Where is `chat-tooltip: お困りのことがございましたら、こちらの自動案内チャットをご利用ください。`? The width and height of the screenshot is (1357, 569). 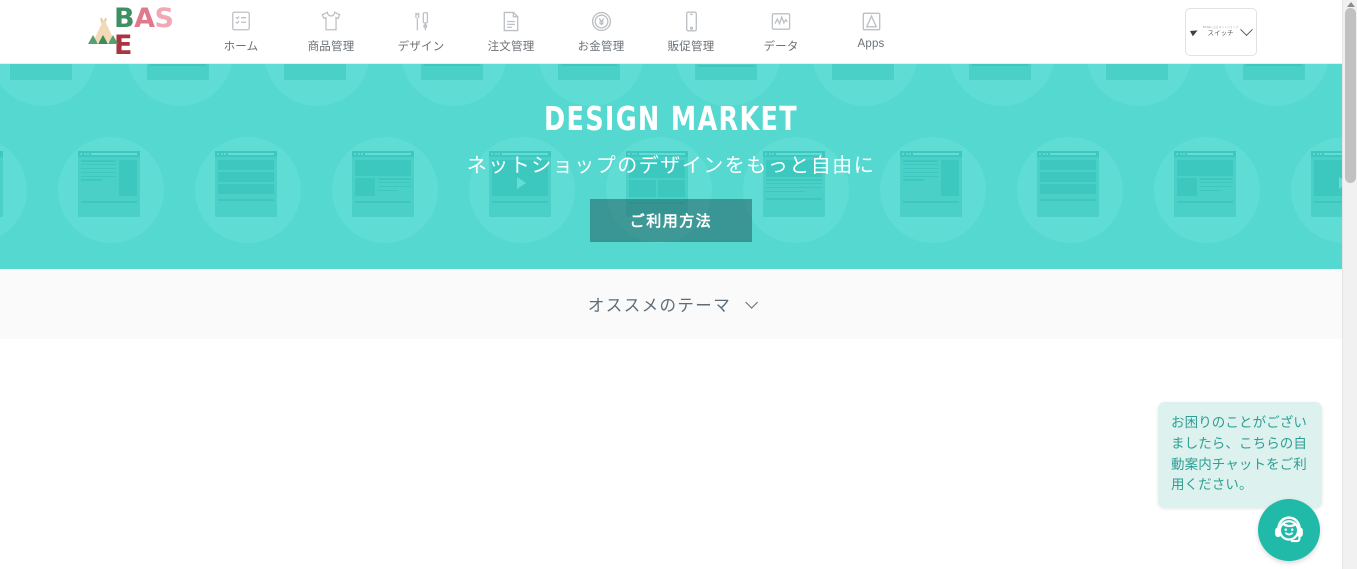 chat-tooltip: お困りのことがございましたら、こちらの自動案内チャットをご利用ください。 is located at coordinates (1240, 461).